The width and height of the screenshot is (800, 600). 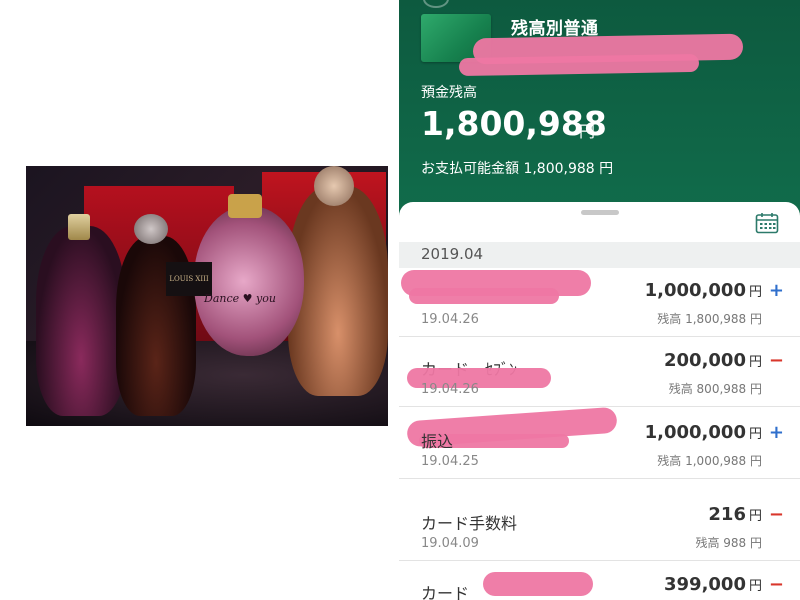 I want to click on transaction-amount: 399,000 円, so click(x=713, y=584).